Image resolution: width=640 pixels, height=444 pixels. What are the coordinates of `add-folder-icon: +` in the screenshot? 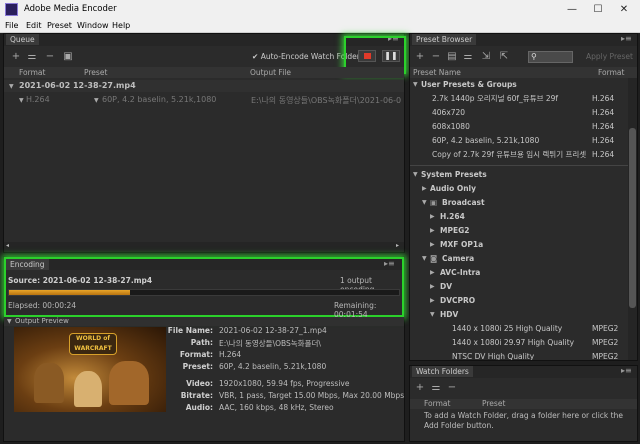 It's located at (420, 388).